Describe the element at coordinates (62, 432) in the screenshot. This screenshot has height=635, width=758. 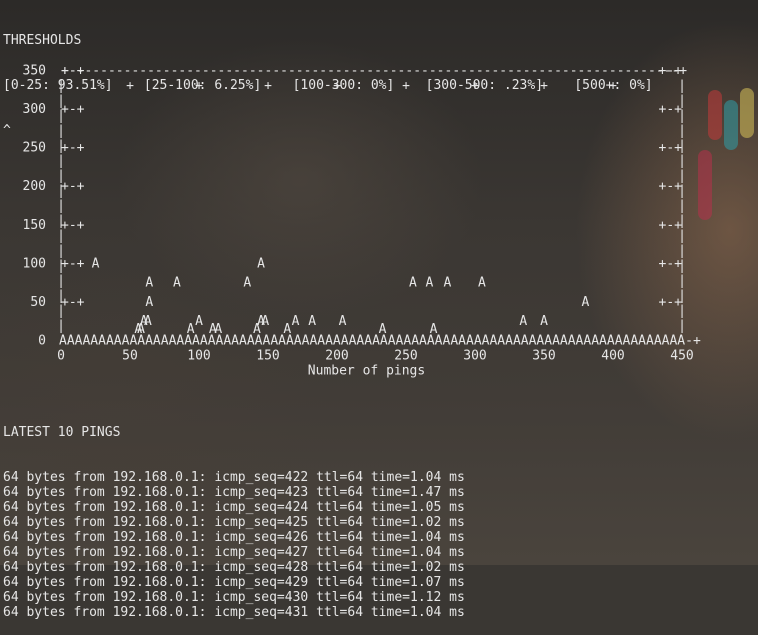
I see `pings-title: LATEST 10 PINGS` at that location.